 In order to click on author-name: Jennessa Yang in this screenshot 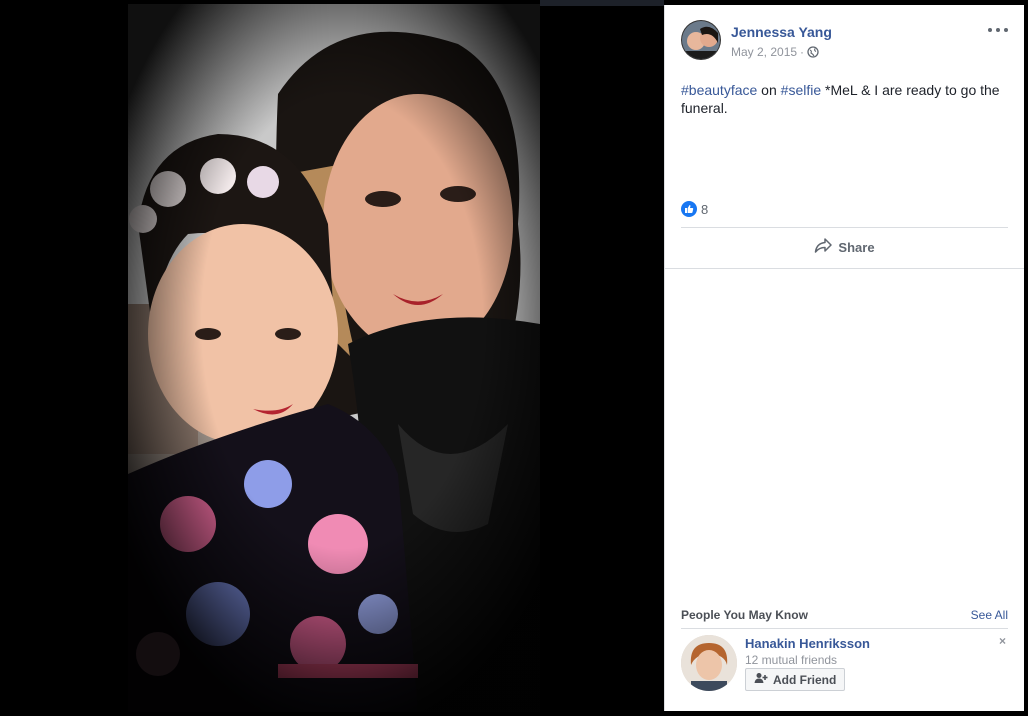, I will do `click(781, 32)`.